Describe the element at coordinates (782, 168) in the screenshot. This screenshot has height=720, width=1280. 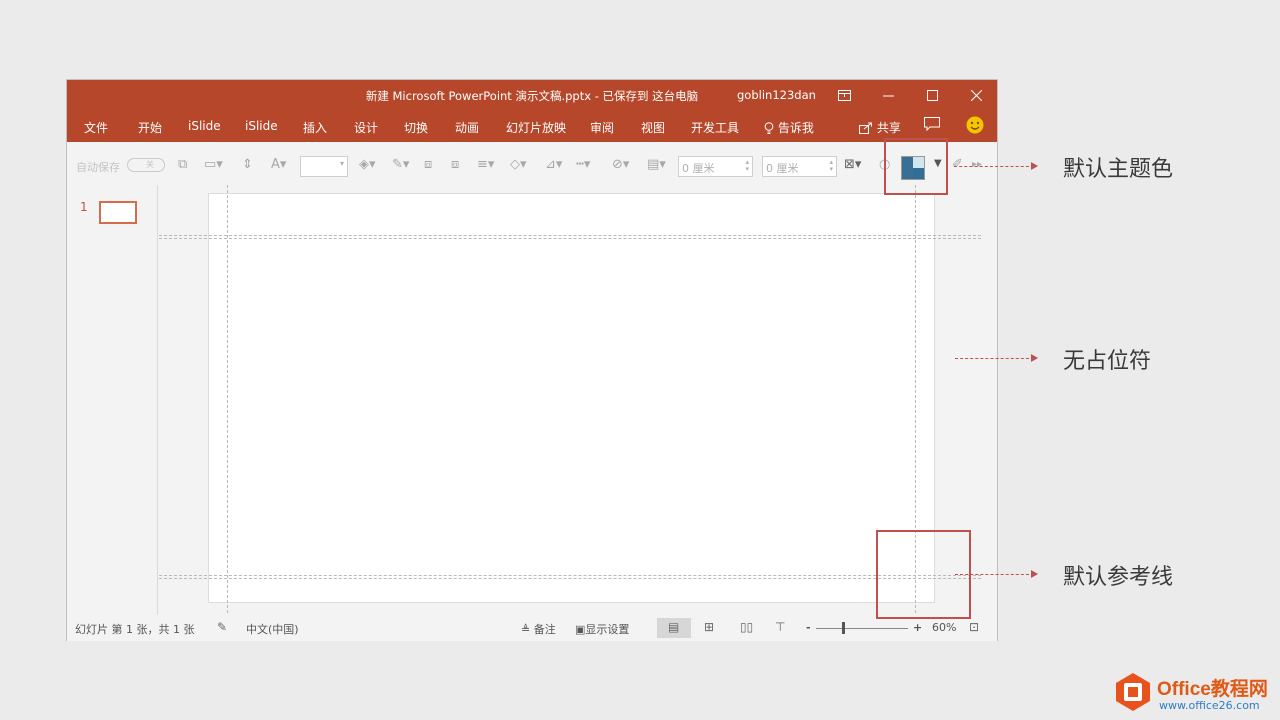
I see `shape-height-value: 0 厘米` at that location.